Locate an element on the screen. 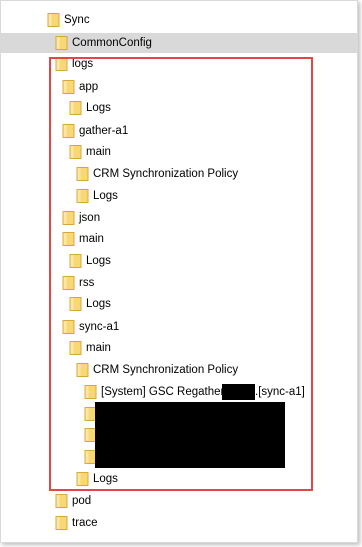 Image resolution: width=362 pixels, height=547 pixels. tree-item-gather-crm-policy: CRM Synchronization Policy is located at coordinates (179, 174).